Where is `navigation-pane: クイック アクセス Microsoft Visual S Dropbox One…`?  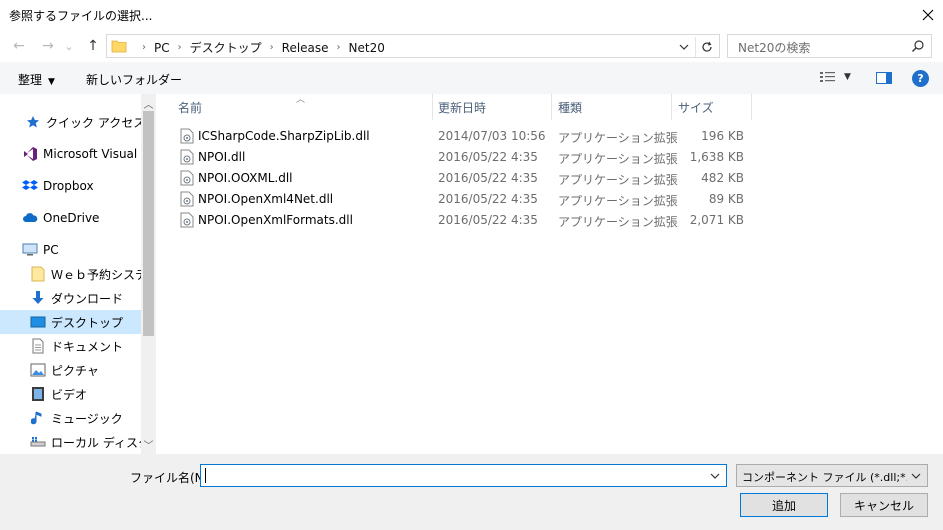 navigation-pane: クイック アクセス Microsoft Visual S Dropbox One… is located at coordinates (78, 274).